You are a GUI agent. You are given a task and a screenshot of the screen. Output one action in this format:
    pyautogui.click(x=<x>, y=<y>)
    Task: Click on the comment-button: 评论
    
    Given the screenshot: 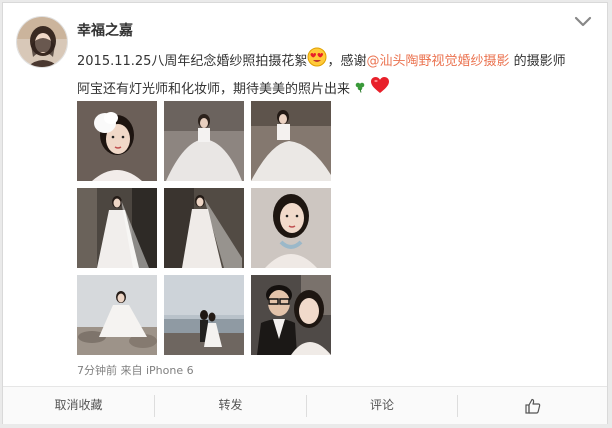 What is the action you would take?
    pyautogui.click(x=382, y=405)
    